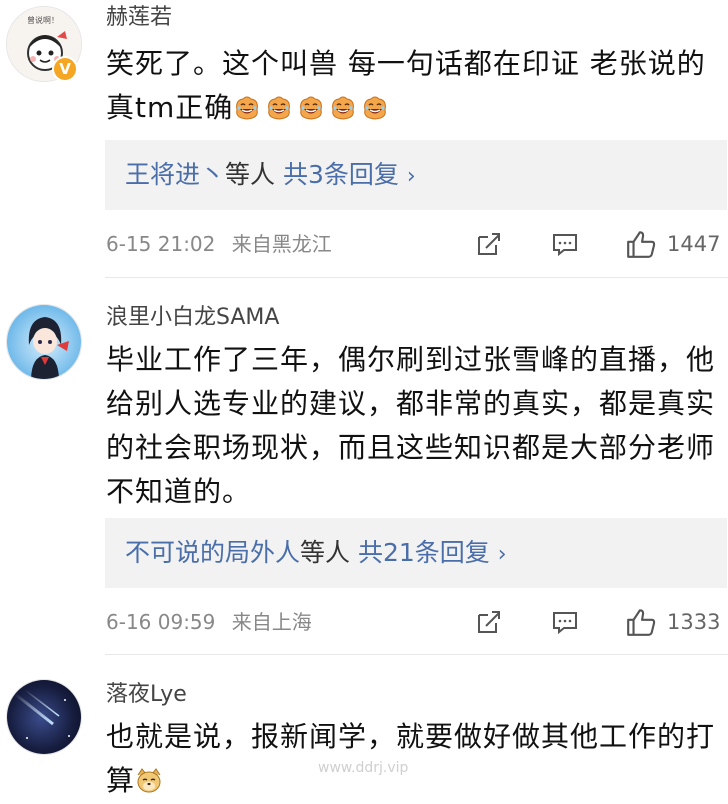  Describe the element at coordinates (411, 758) in the screenshot. I see `comment-text: 也就是说，报新闻学，就要做好做其他工作的打算` at that location.